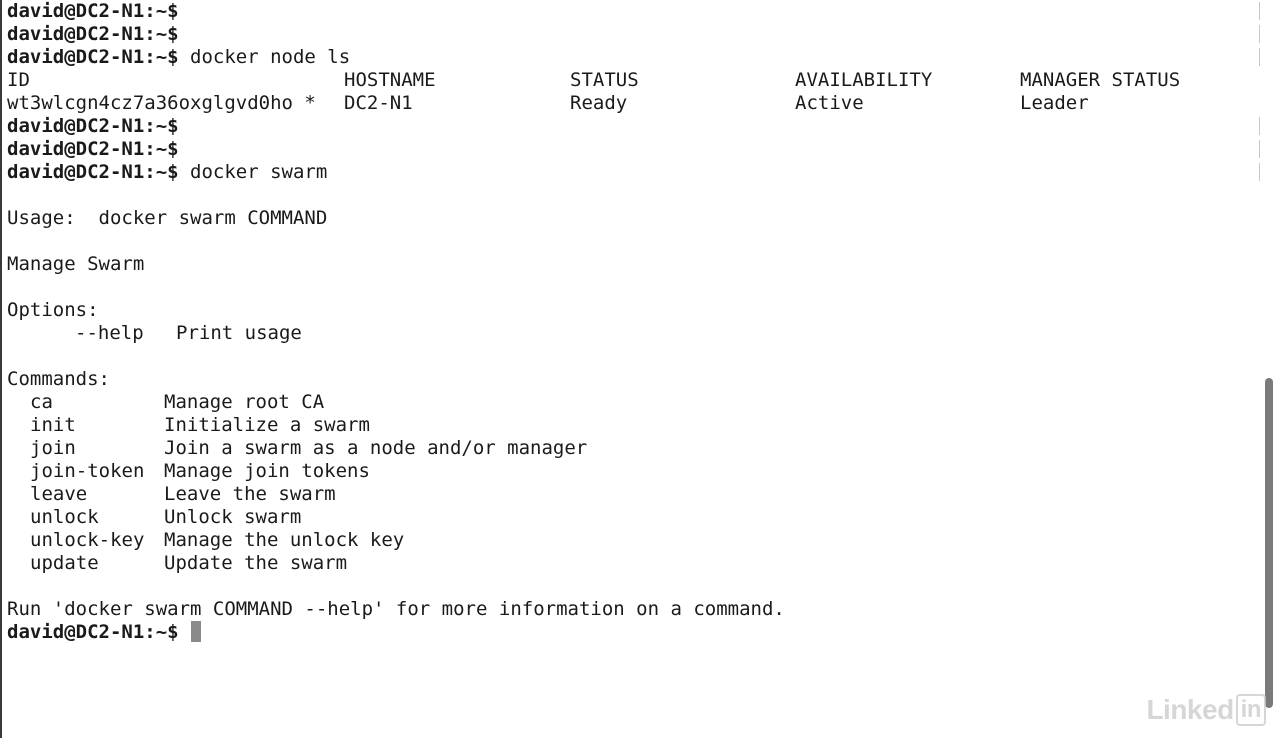 This screenshot has height=738, width=1280. What do you see at coordinates (632, 540) in the screenshot?
I see `command-row: unlock-key Manage the unlock key` at bounding box center [632, 540].